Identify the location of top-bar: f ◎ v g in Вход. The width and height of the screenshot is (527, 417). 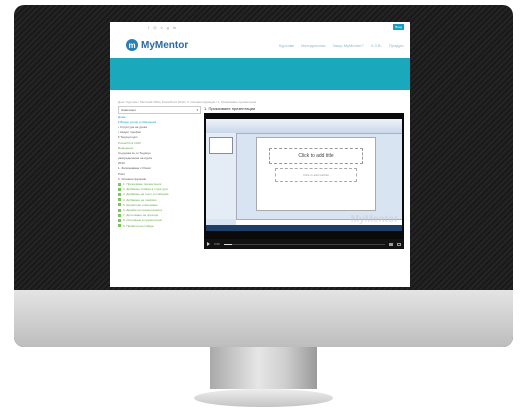
(260, 27).